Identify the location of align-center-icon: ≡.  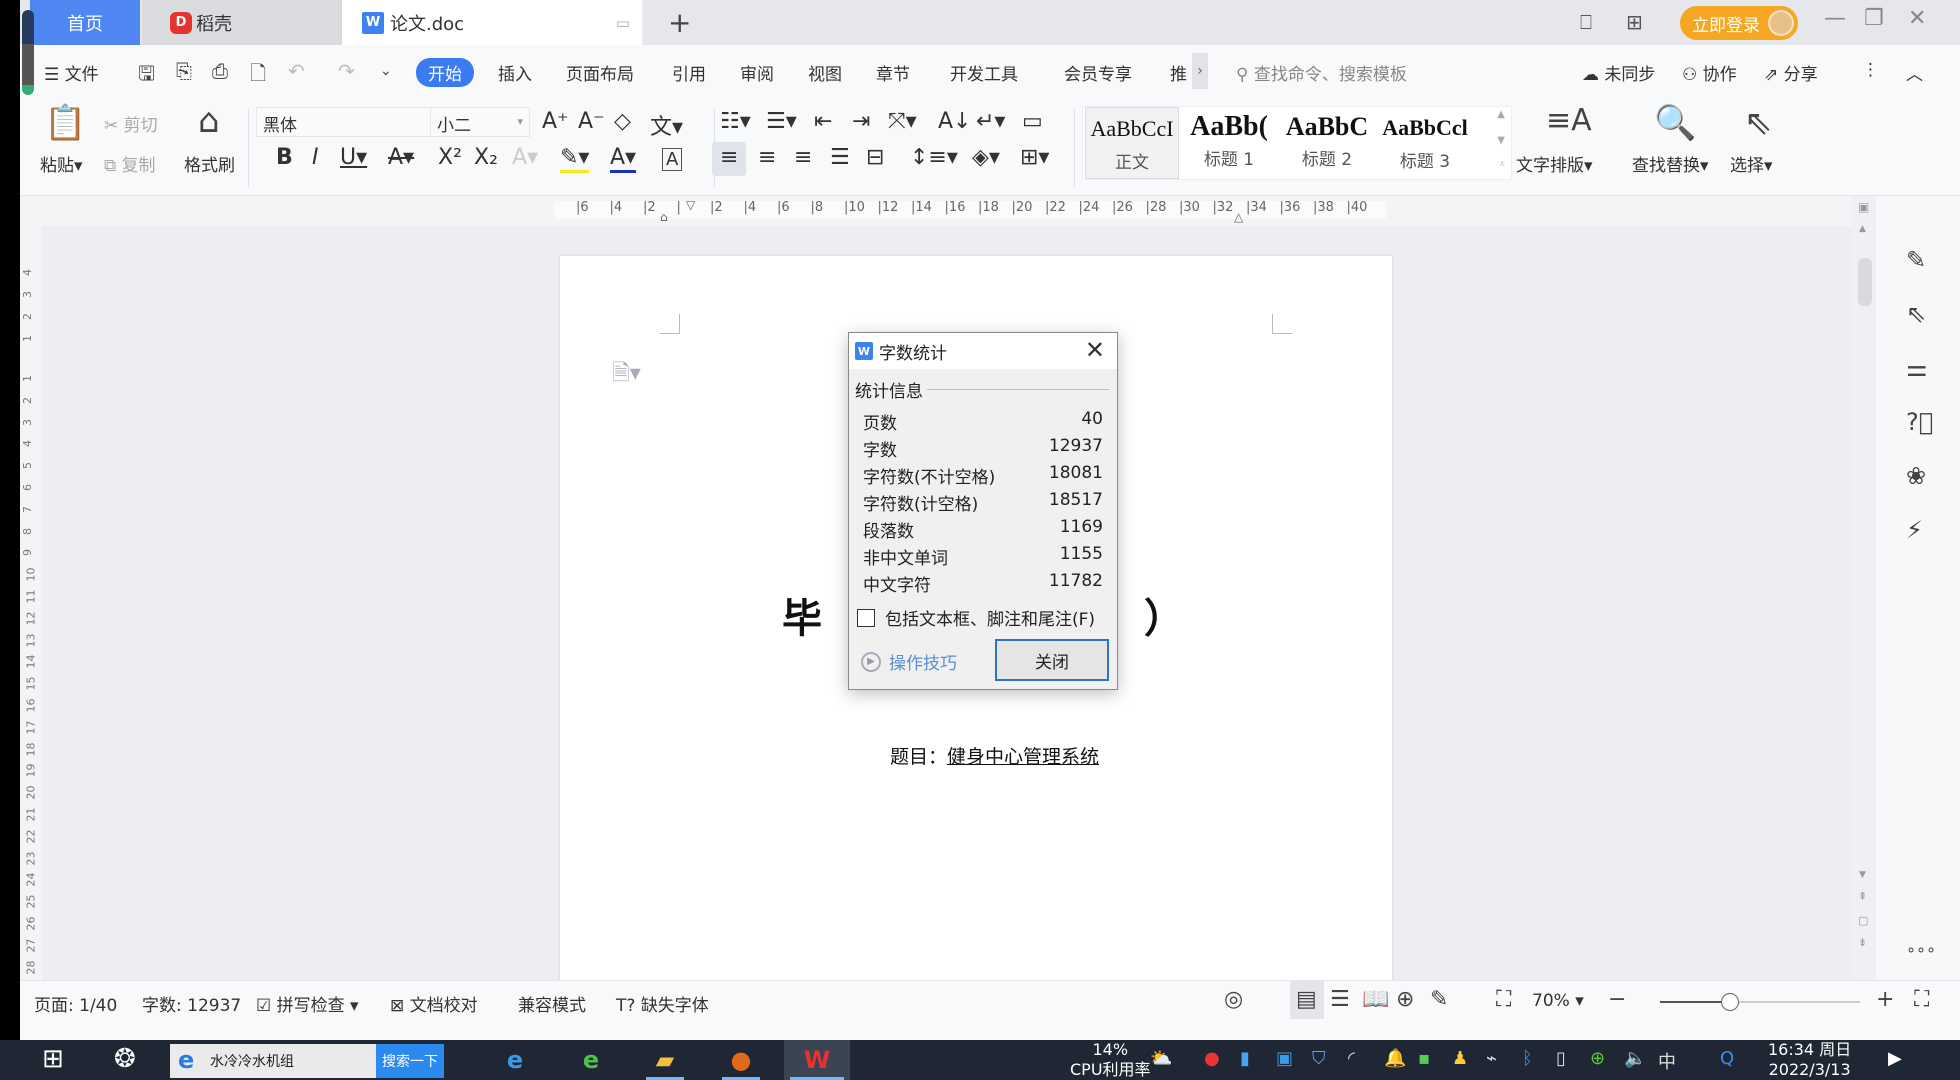
(767, 157).